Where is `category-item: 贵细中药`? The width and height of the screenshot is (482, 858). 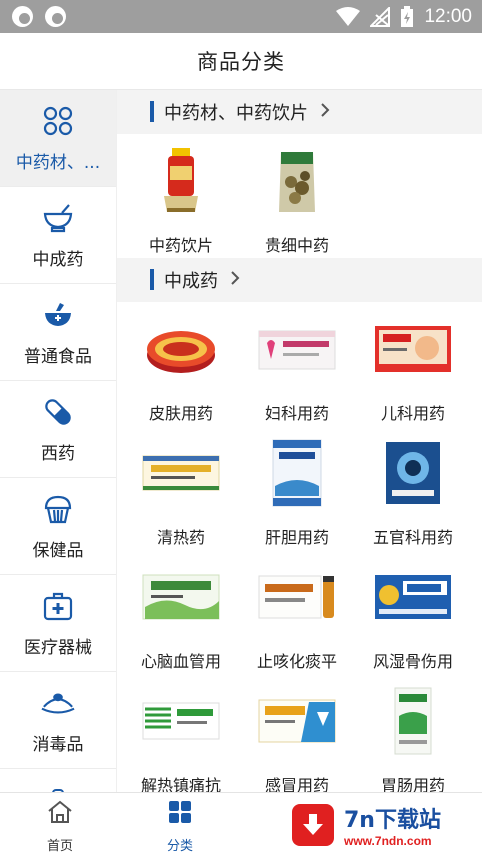
category-item: 贵细中药 is located at coordinates (297, 196).